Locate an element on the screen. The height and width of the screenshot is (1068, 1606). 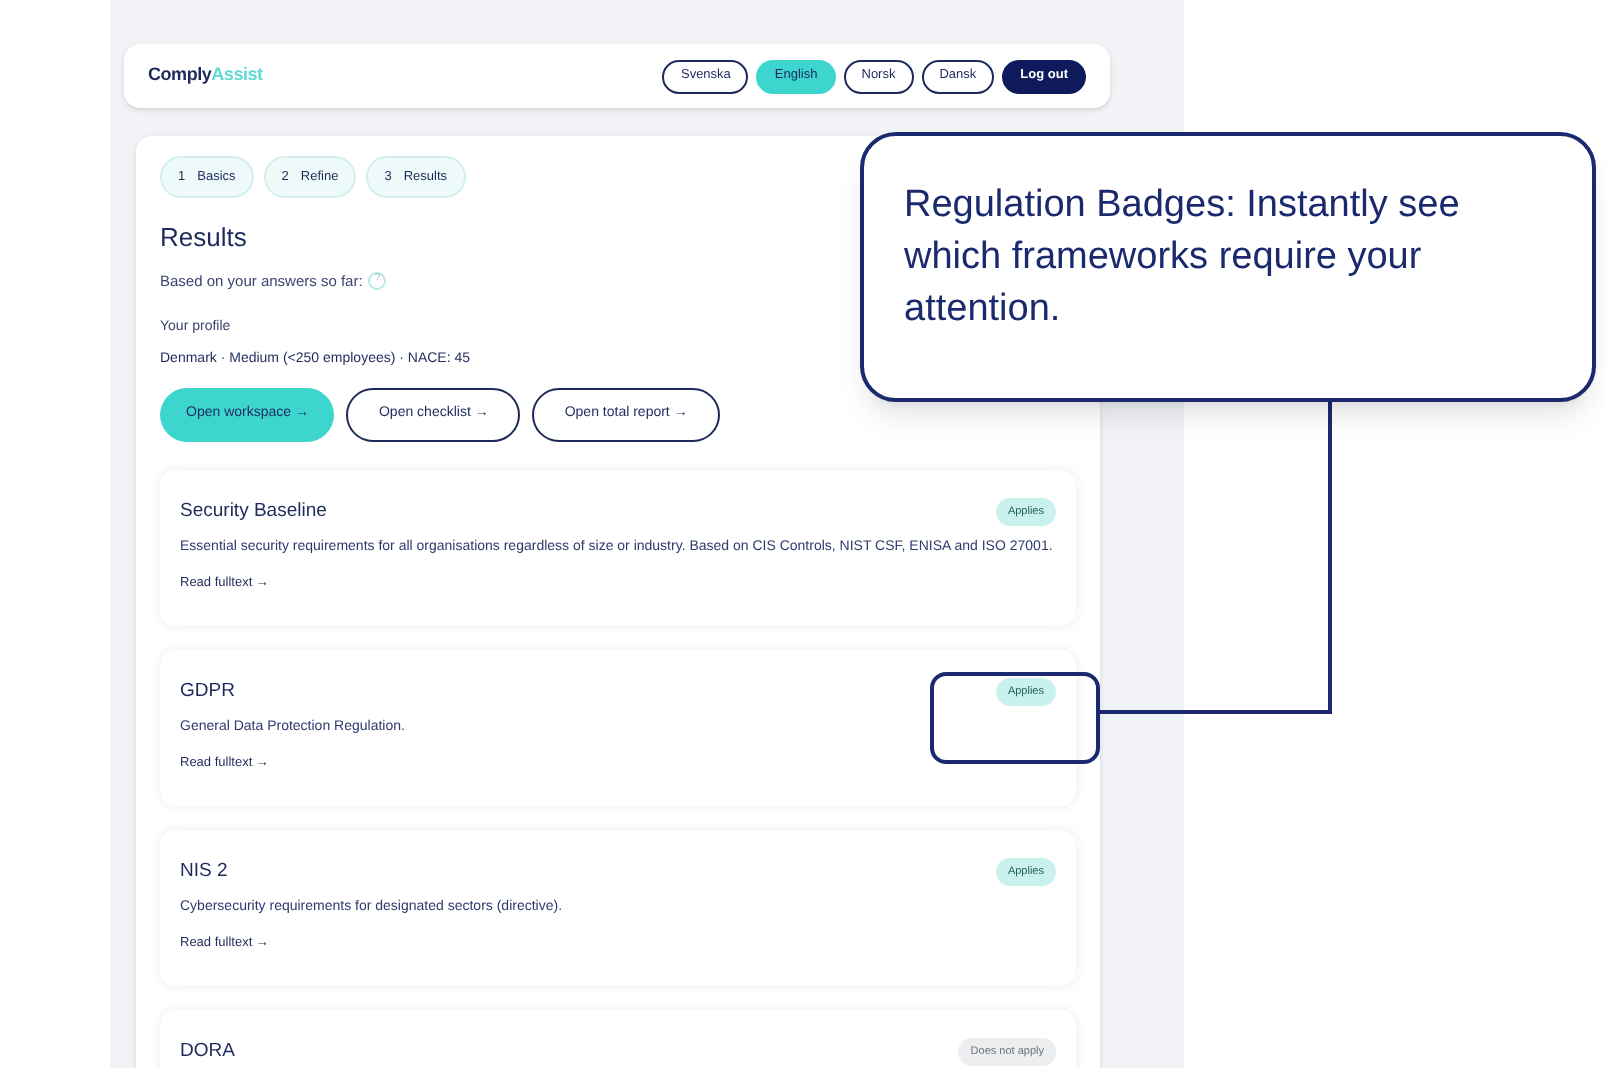
brand-logo: ComplyAssist is located at coordinates (205, 75).